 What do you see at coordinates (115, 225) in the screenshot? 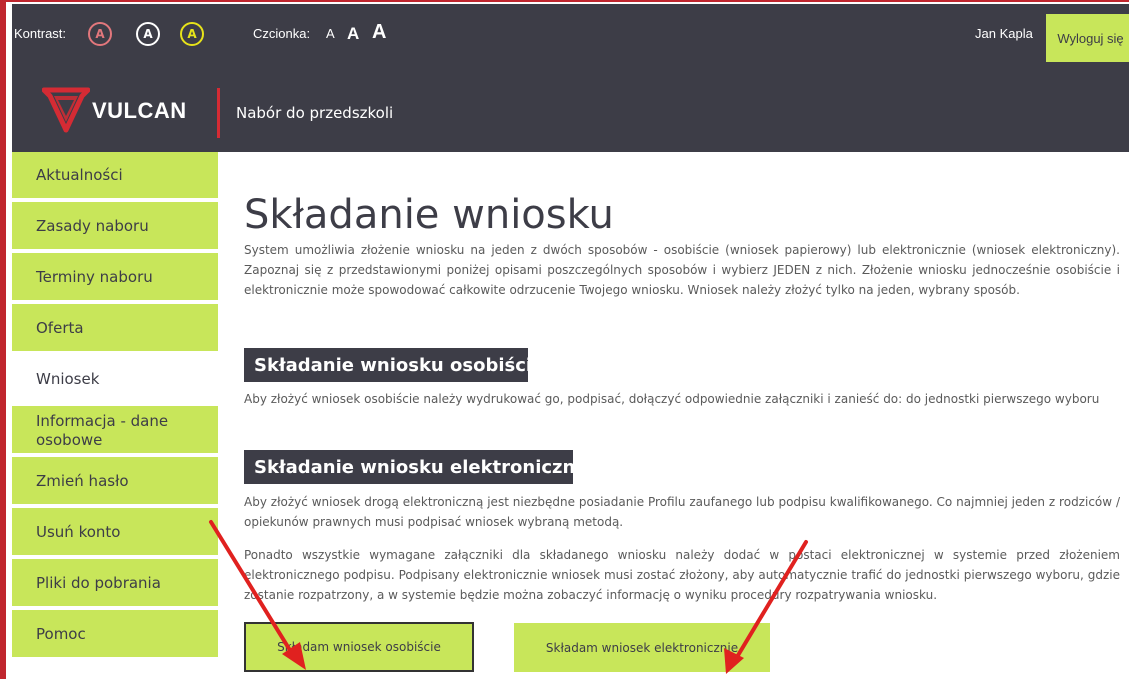
I see `sidebar-item-zasady-naboru: Zasady naboru` at bounding box center [115, 225].